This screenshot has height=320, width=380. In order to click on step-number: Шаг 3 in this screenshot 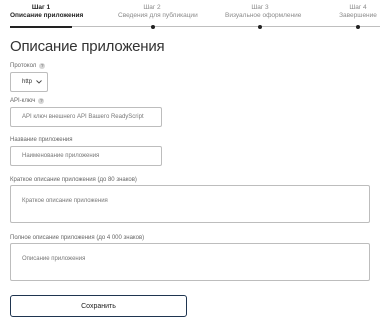, I will do `click(260, 7)`.